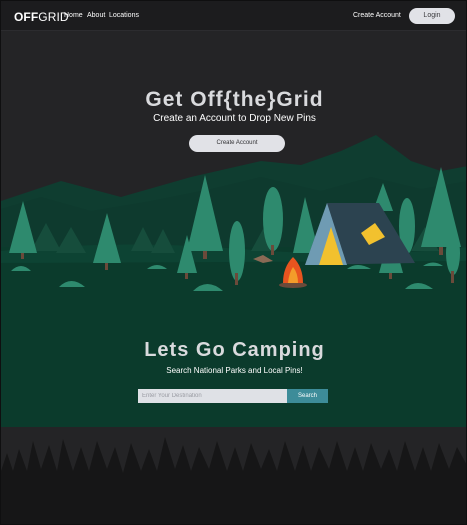 Image resolution: width=467 pixels, height=525 pixels. I want to click on hero-subtitle: Create an Account to Drop New Pins, so click(234, 118).